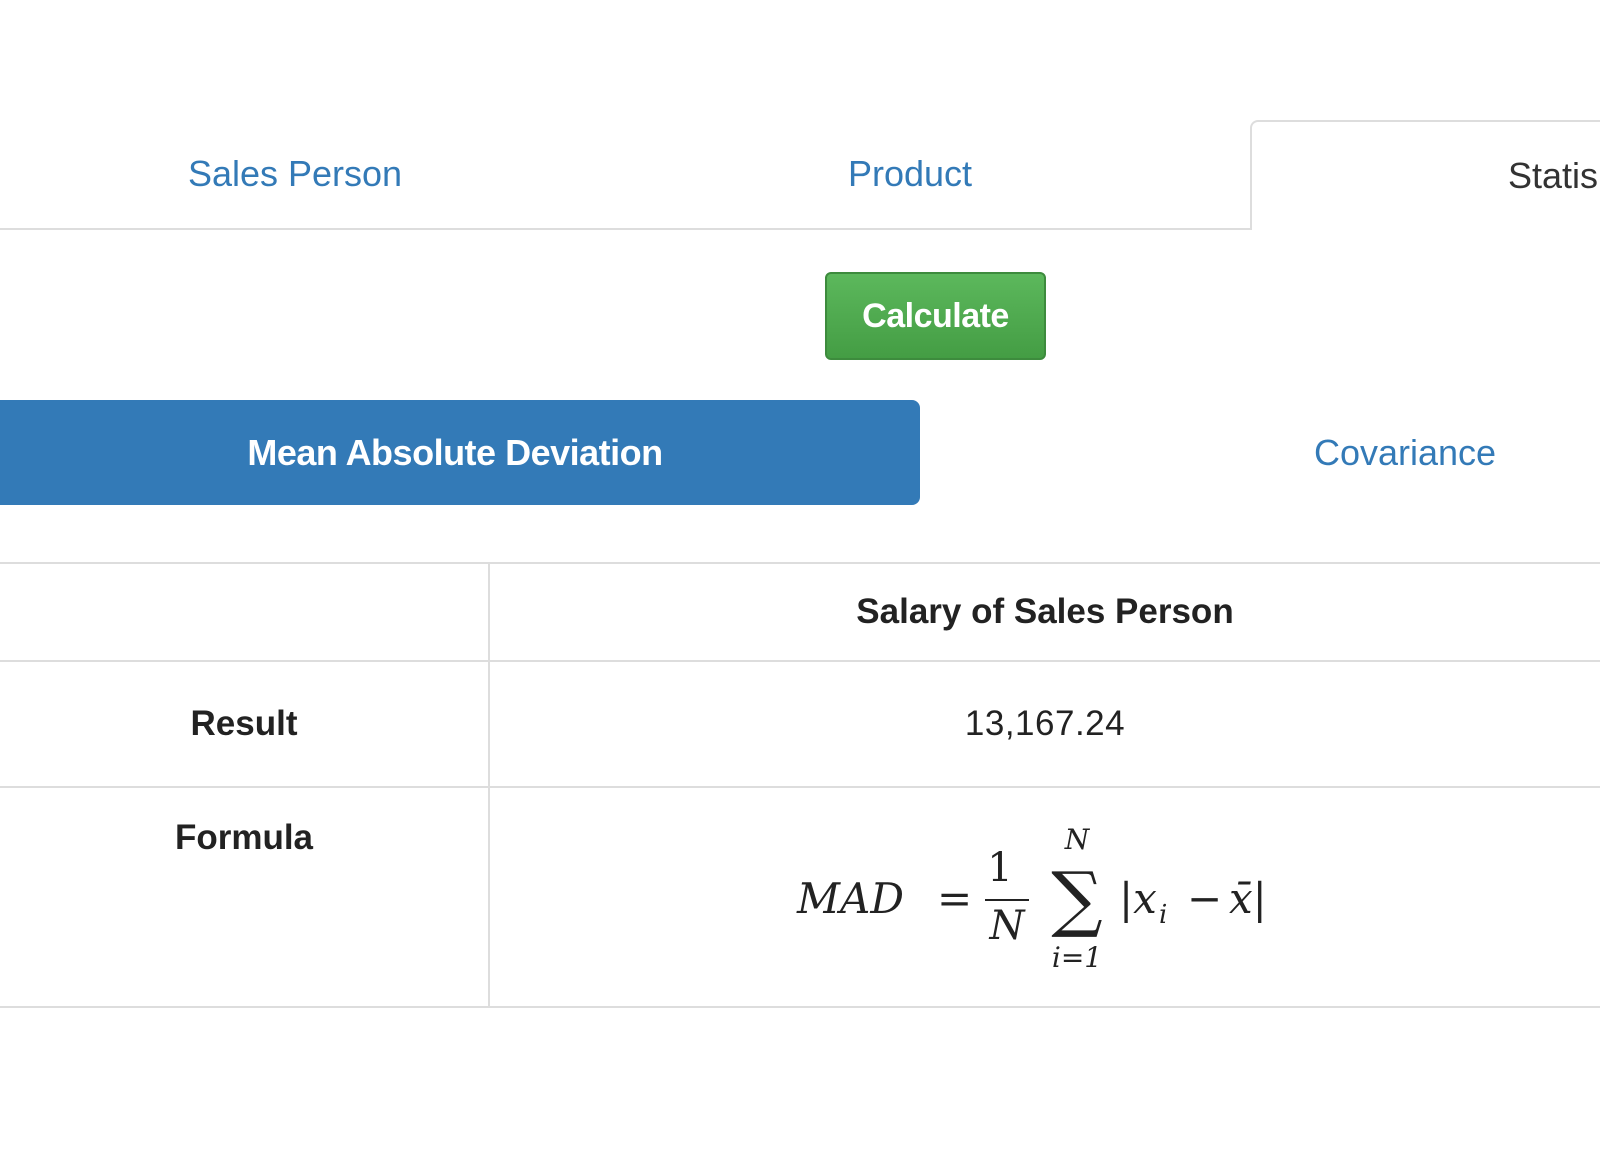 The image size is (1600, 1156). I want to click on tabs-divider, so click(625, 229).